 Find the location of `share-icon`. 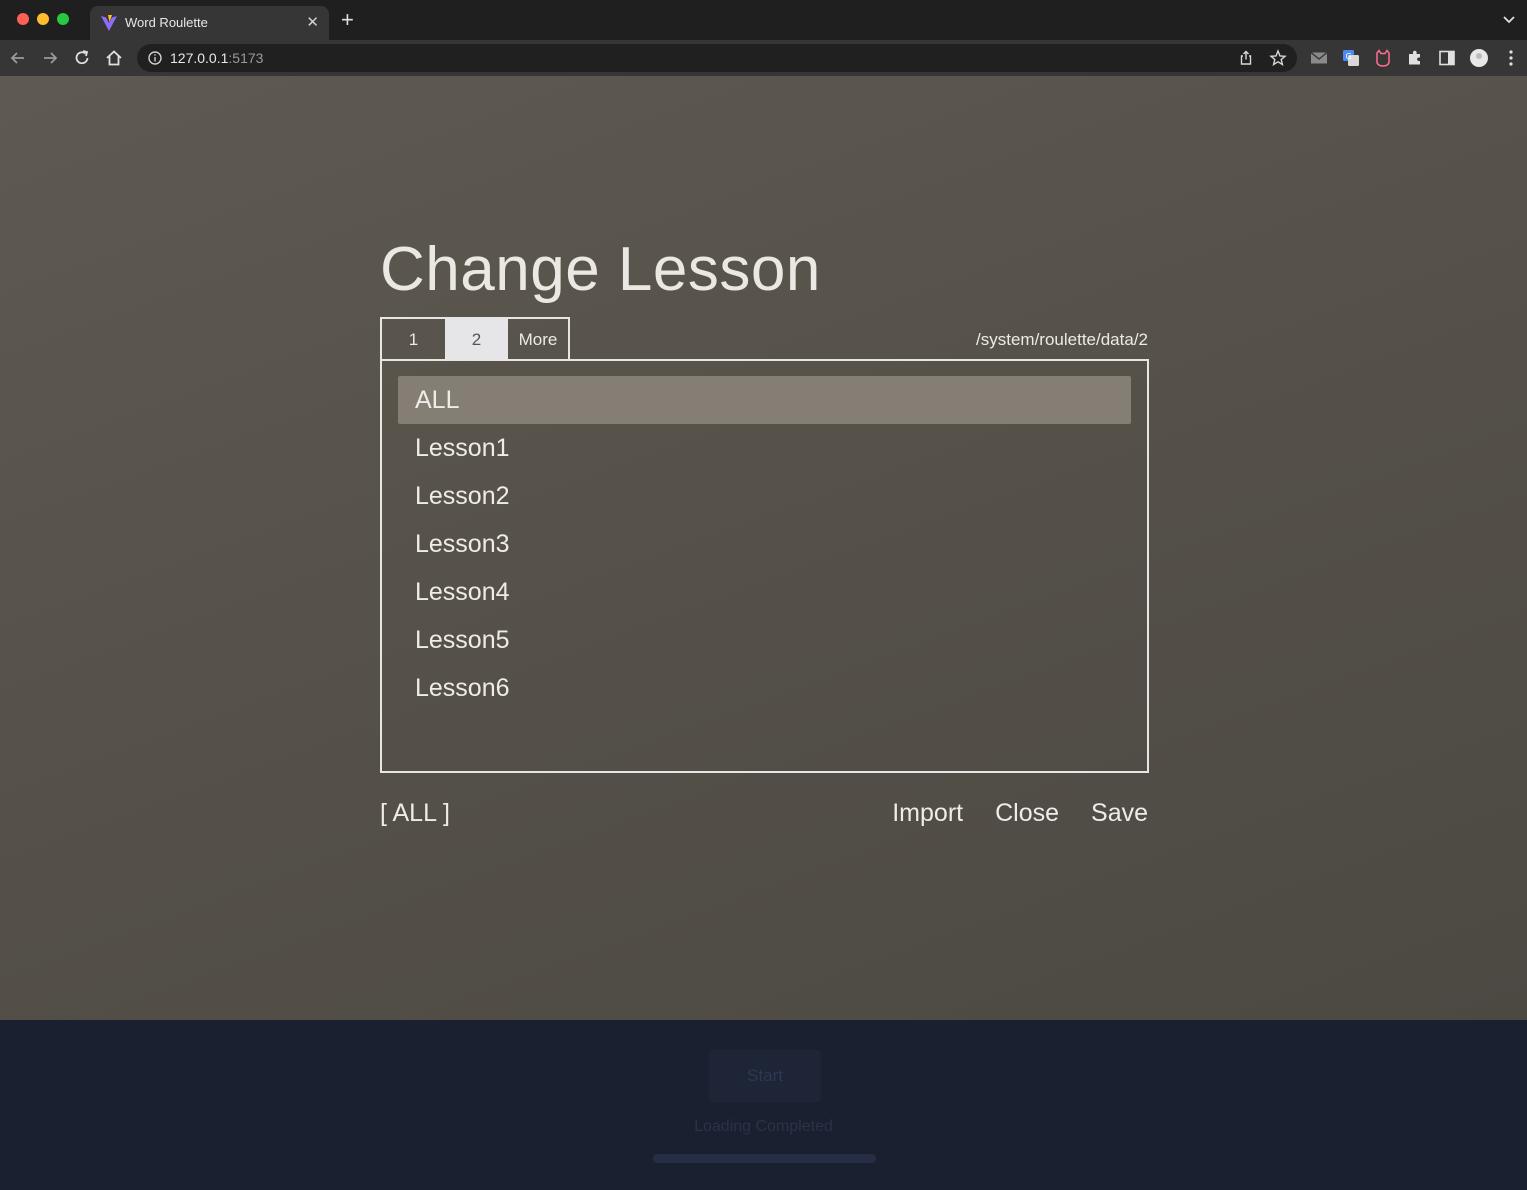

share-icon is located at coordinates (1246, 58).